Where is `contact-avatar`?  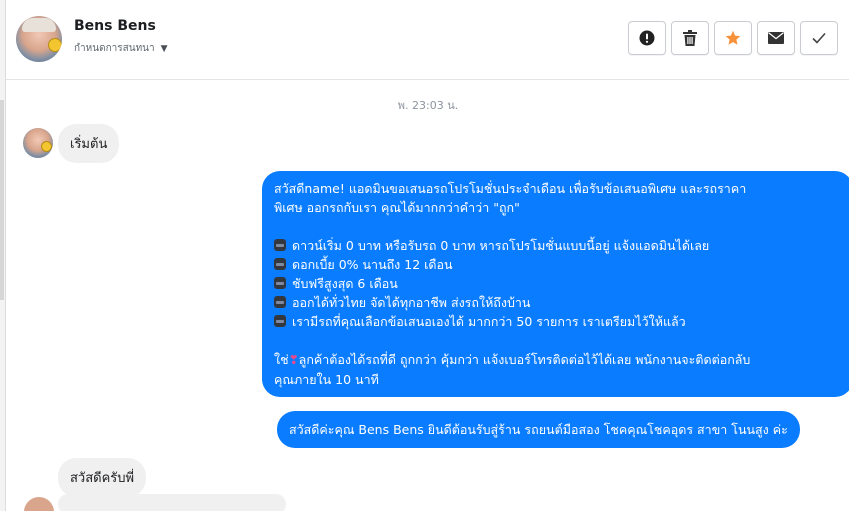
contact-avatar is located at coordinates (39, 39).